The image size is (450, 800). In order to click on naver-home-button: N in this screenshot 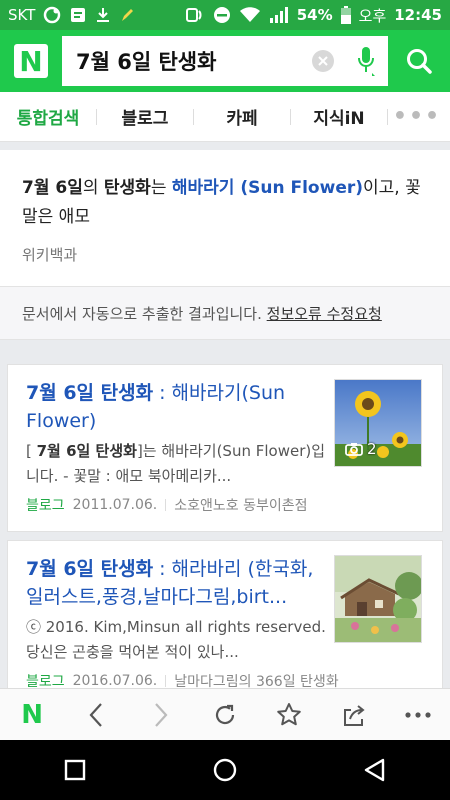, I will do `click(32, 715)`.